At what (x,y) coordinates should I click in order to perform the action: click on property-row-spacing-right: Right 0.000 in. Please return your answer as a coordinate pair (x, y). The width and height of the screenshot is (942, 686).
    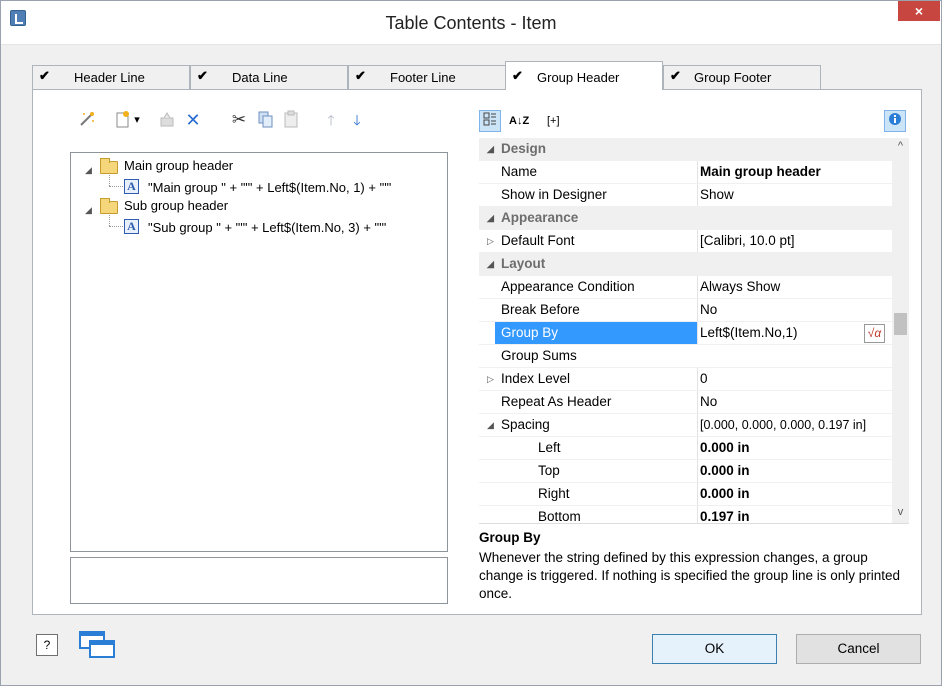
    Looking at the image, I should click on (685, 494).